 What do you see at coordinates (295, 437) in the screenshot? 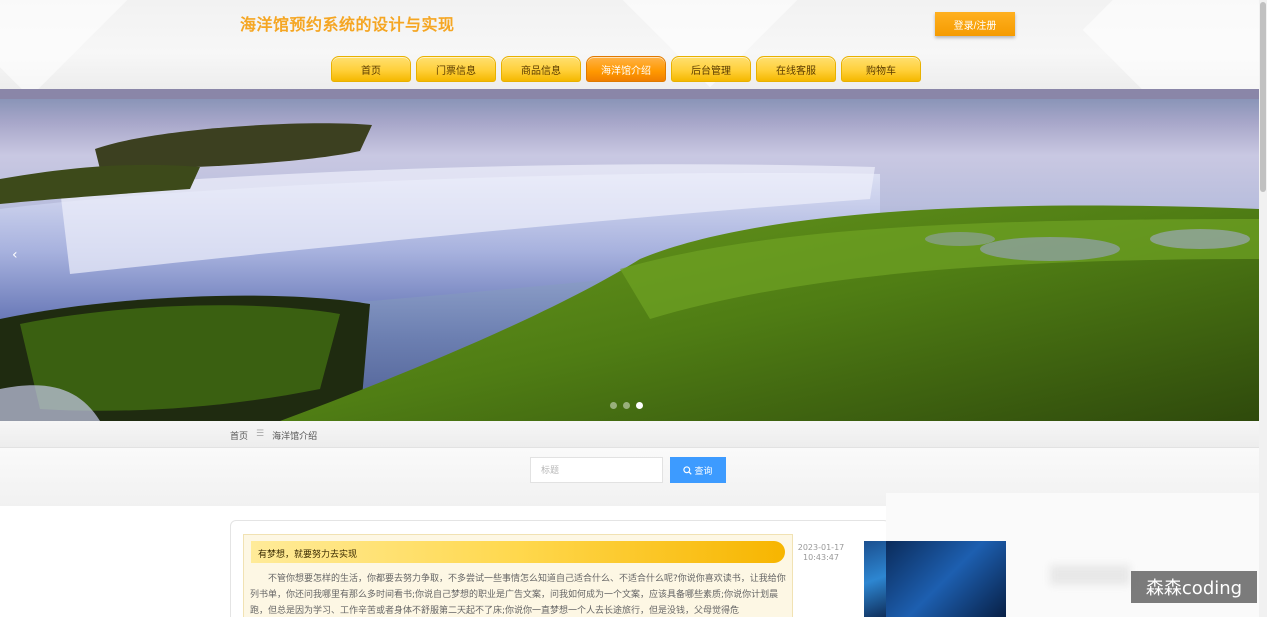
I see `breadcrumb-current: 海洋馆介绍` at bounding box center [295, 437].